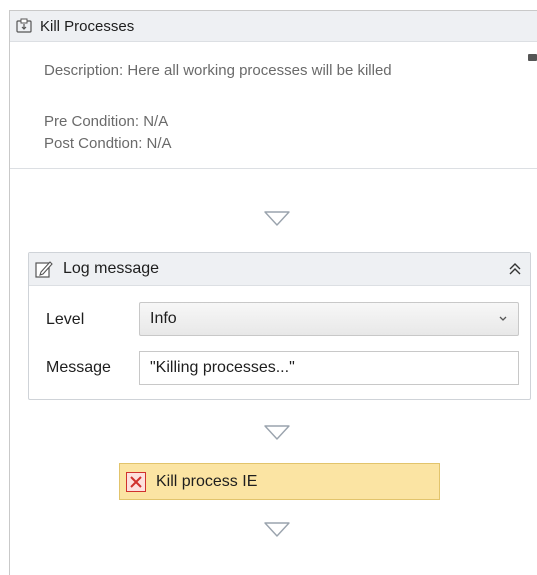  What do you see at coordinates (136, 481) in the screenshot?
I see `error-icon` at bounding box center [136, 481].